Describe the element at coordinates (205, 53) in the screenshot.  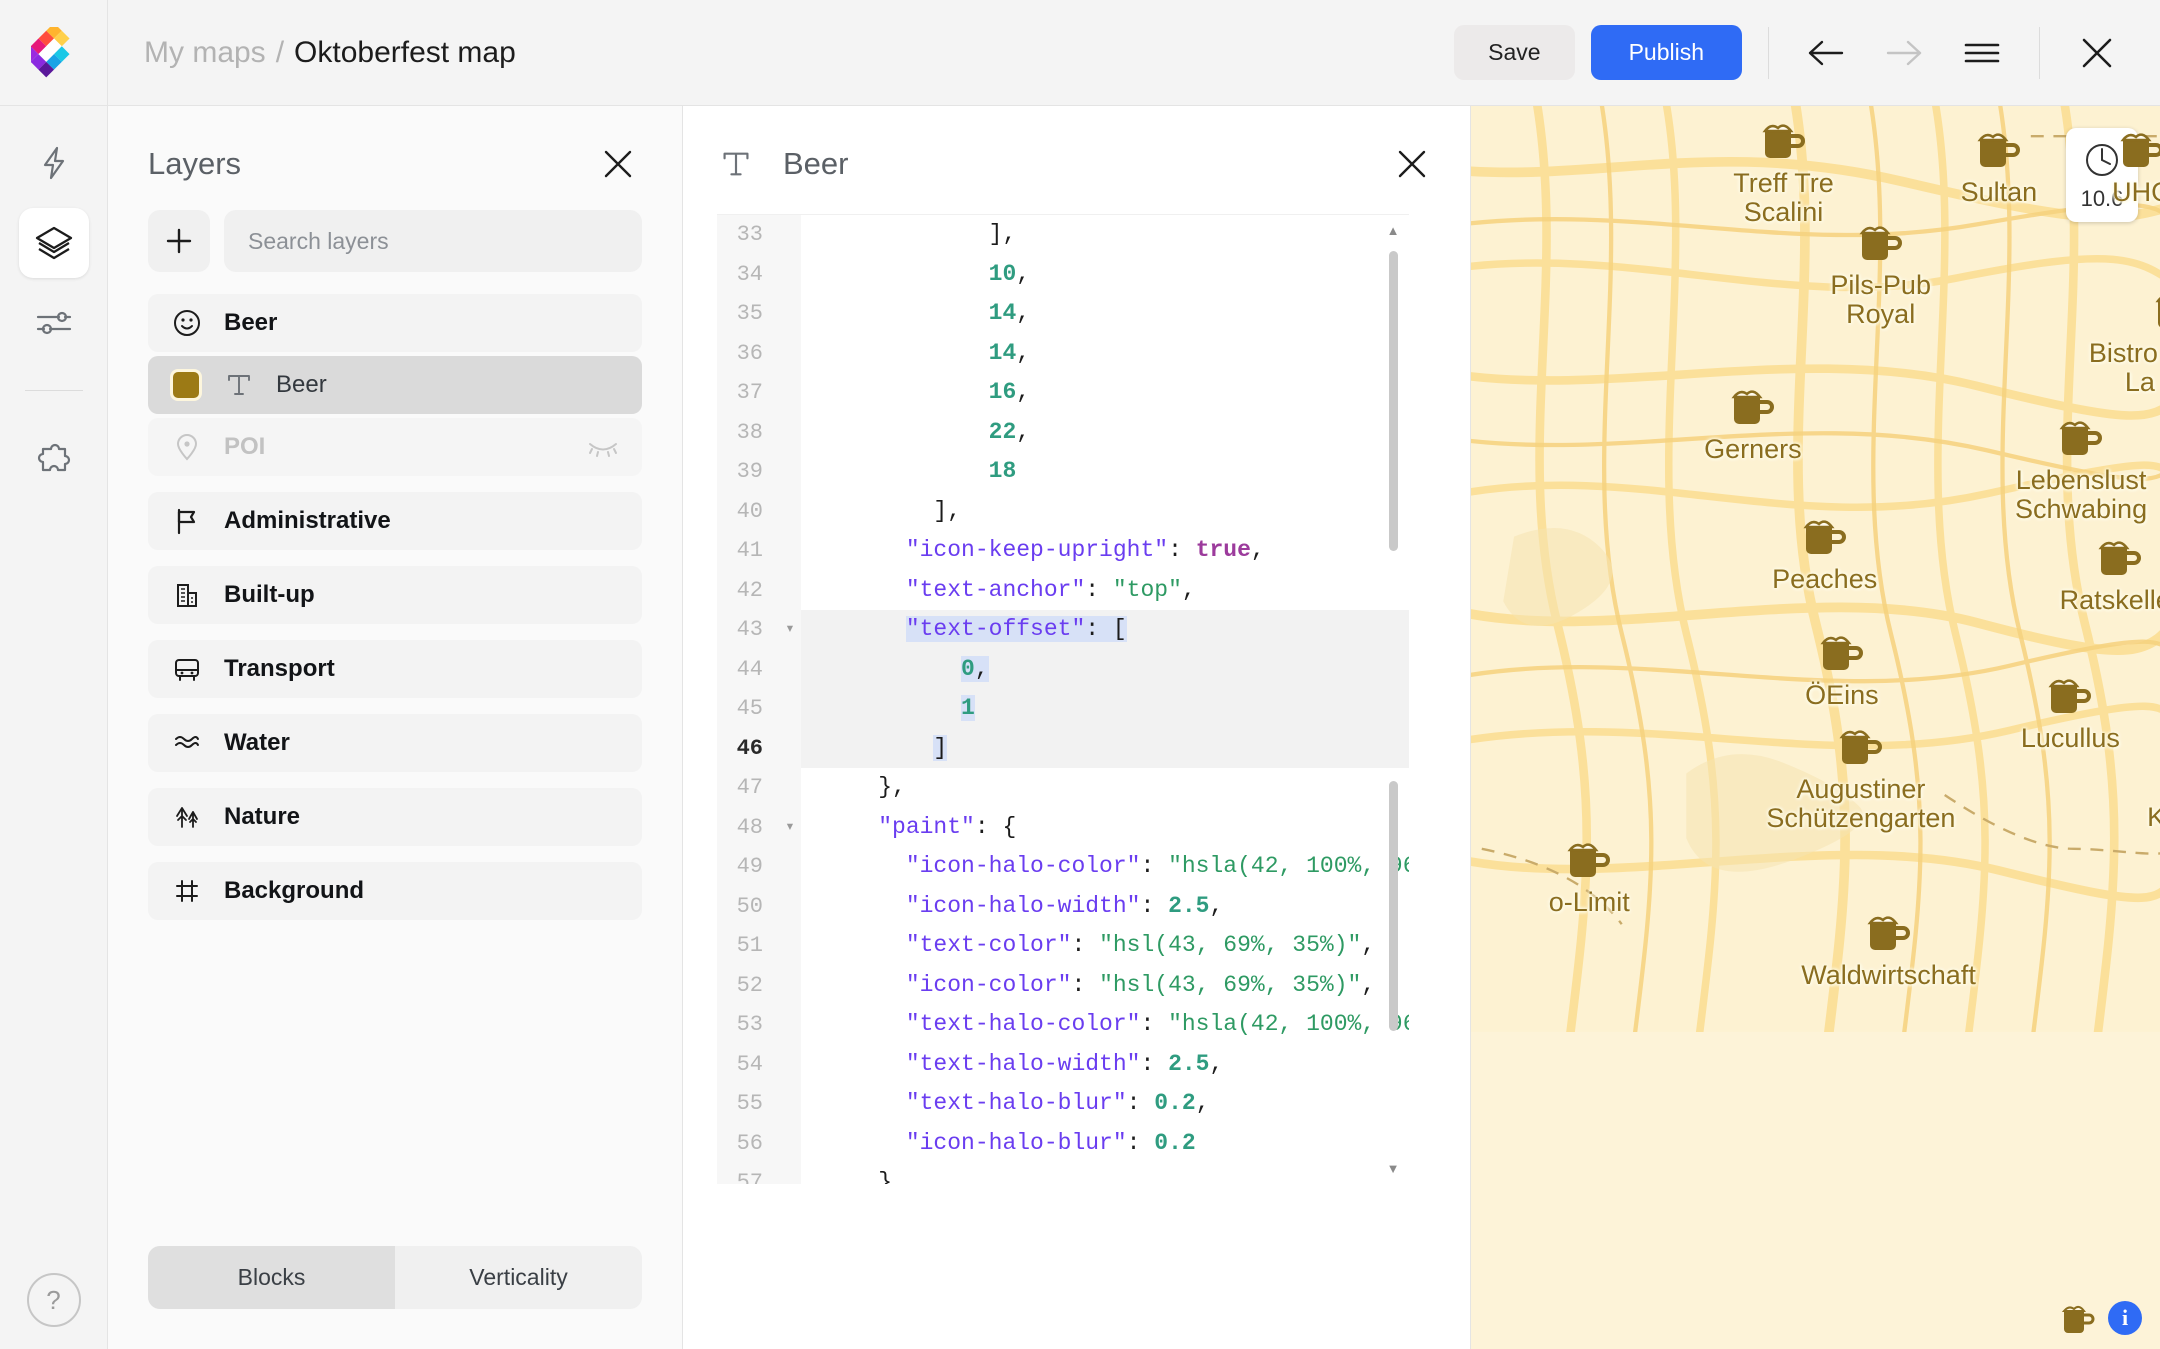
I see `breadcrumb-root: My maps` at that location.